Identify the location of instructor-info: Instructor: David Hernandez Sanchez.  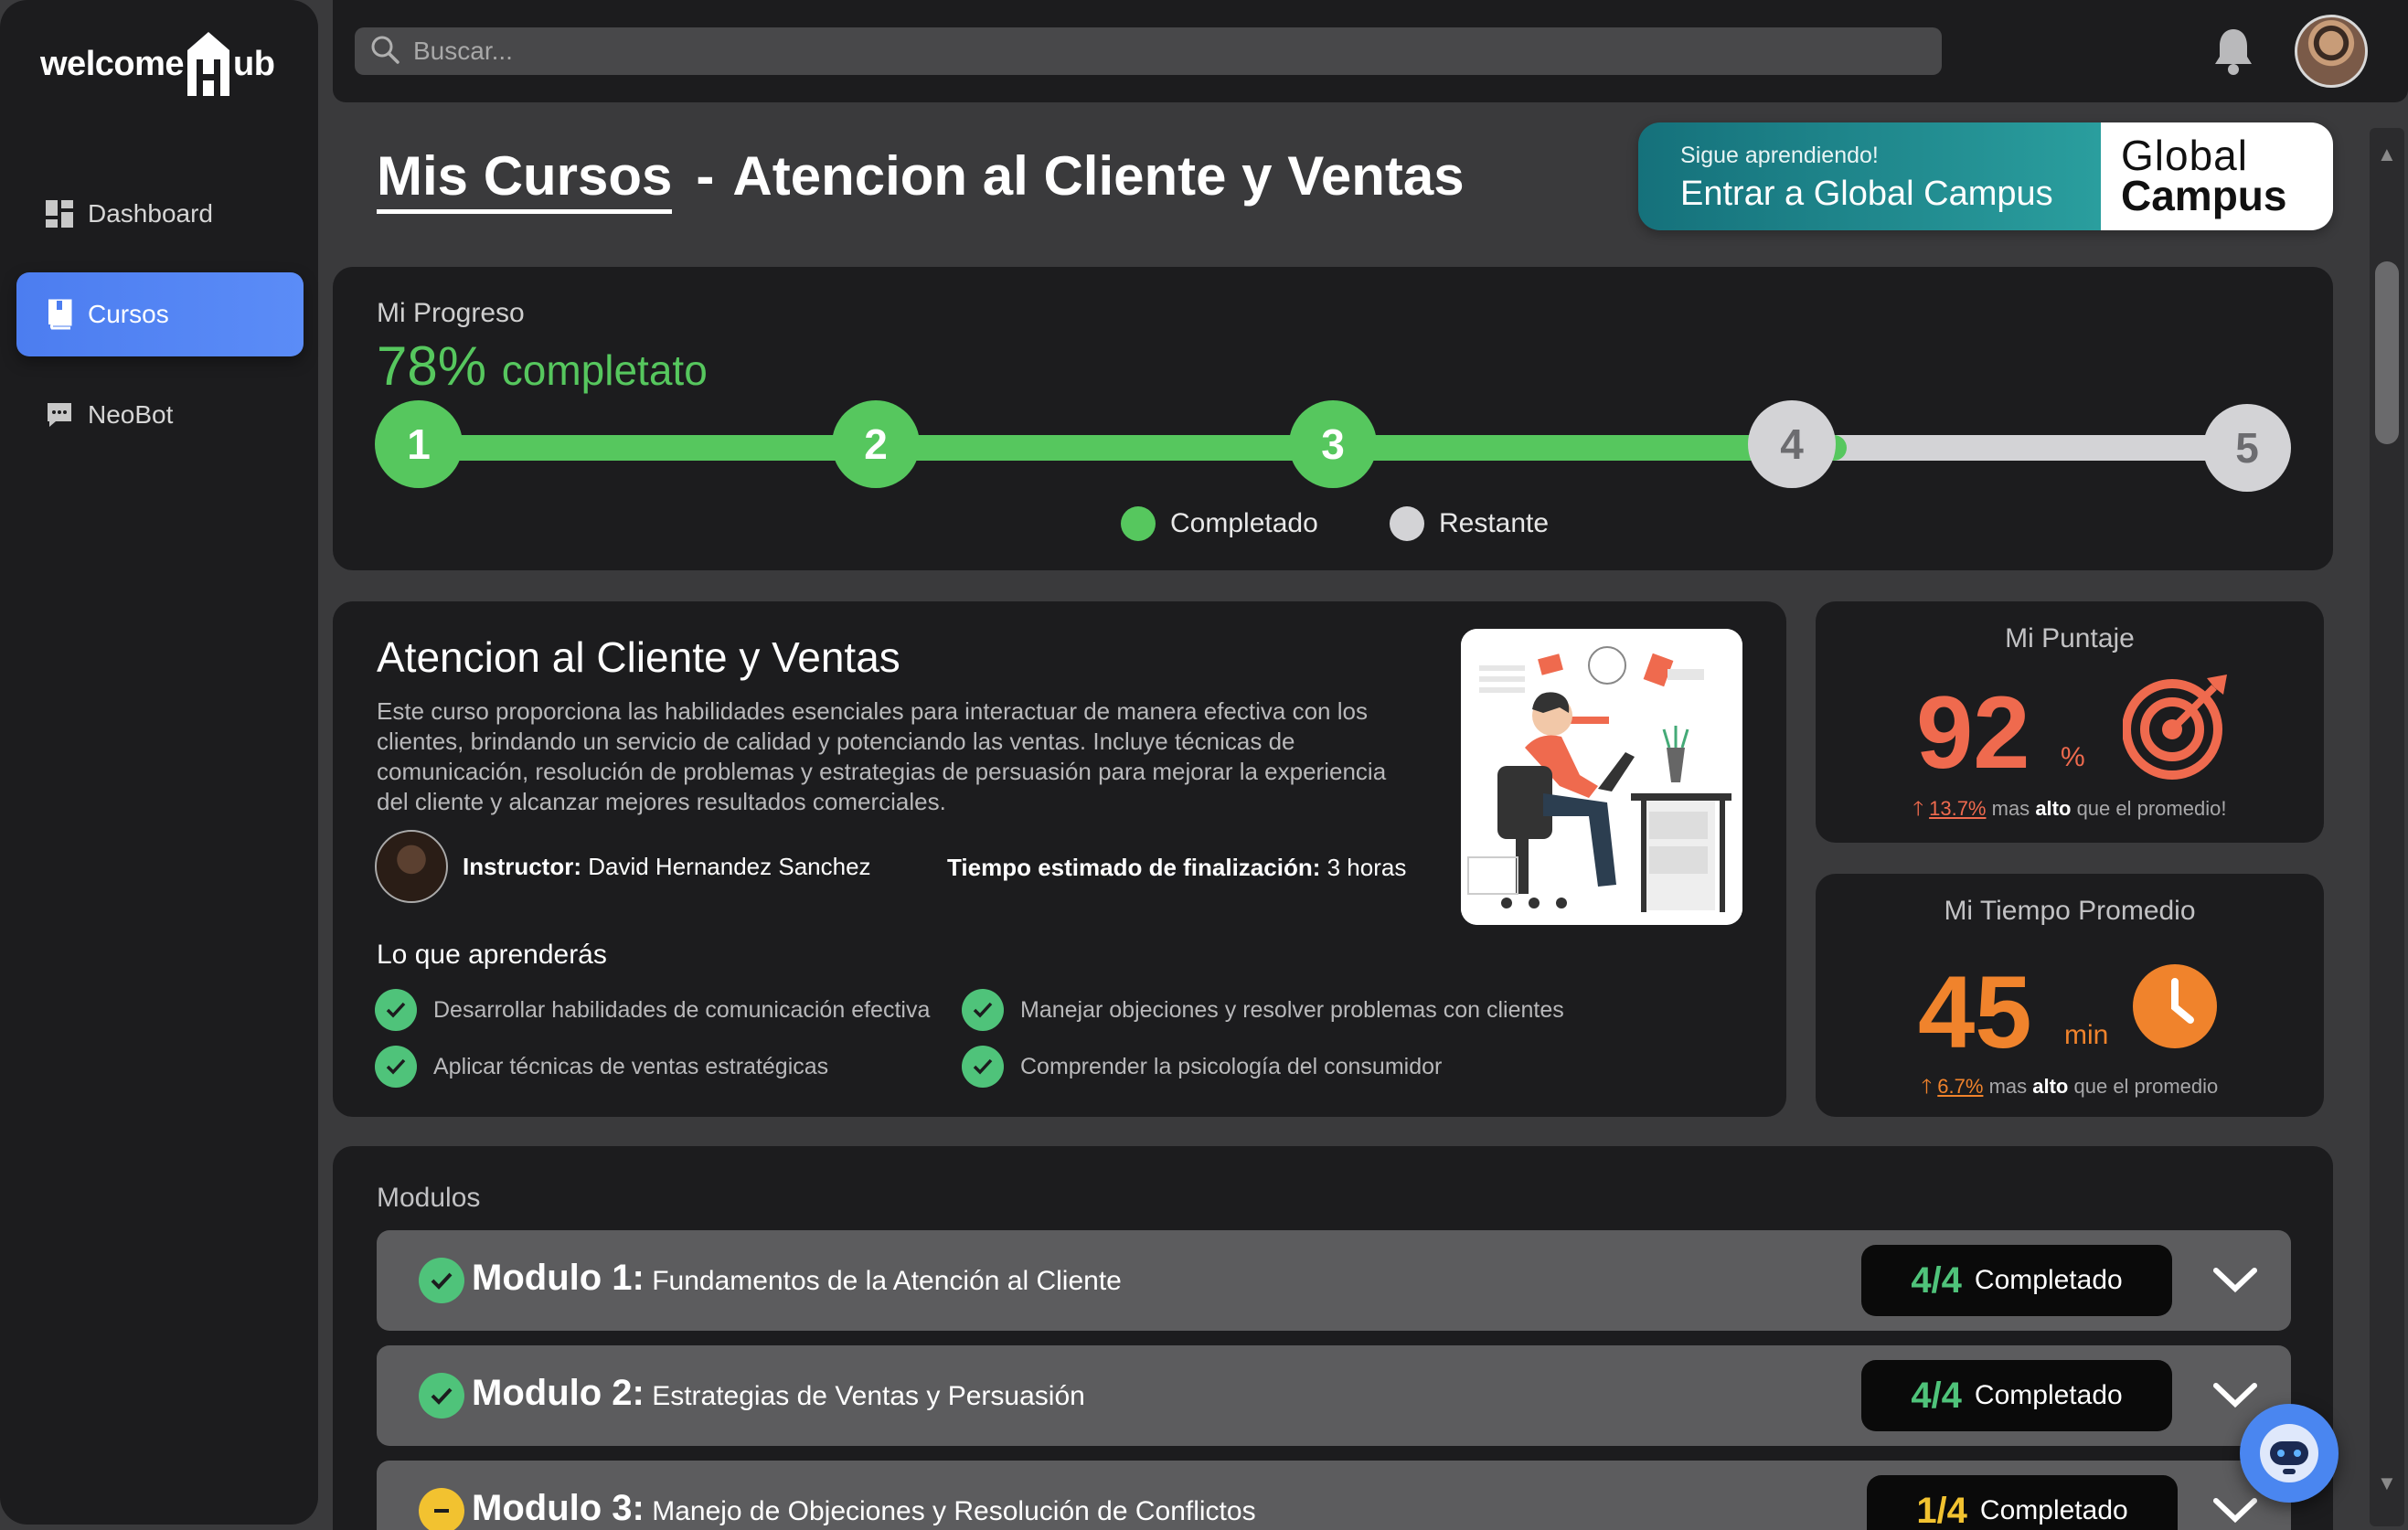
(623, 866).